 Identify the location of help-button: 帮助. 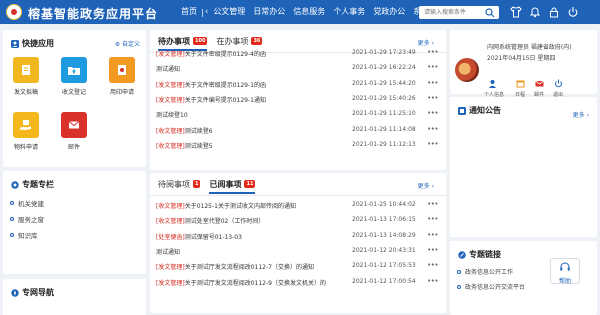
(565, 271).